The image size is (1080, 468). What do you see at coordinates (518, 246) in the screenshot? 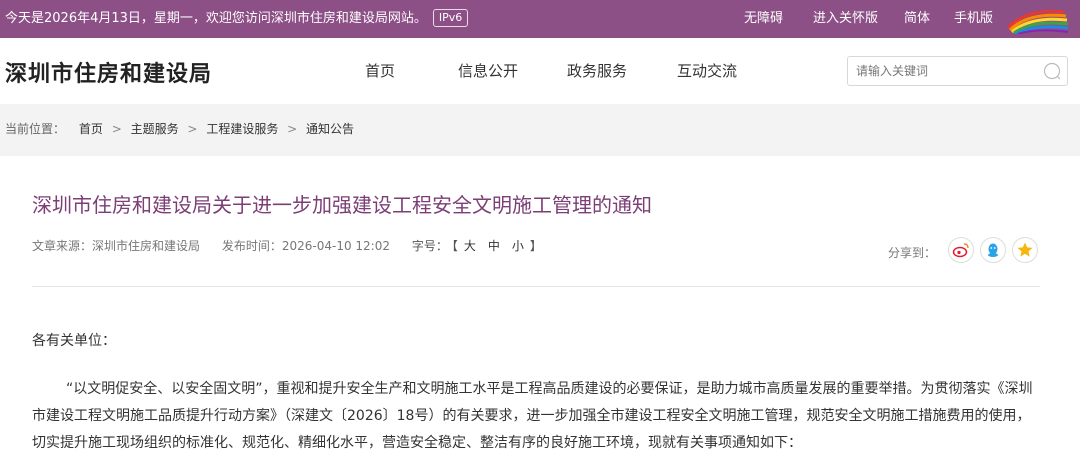
I see `font-size-small: 小` at bounding box center [518, 246].